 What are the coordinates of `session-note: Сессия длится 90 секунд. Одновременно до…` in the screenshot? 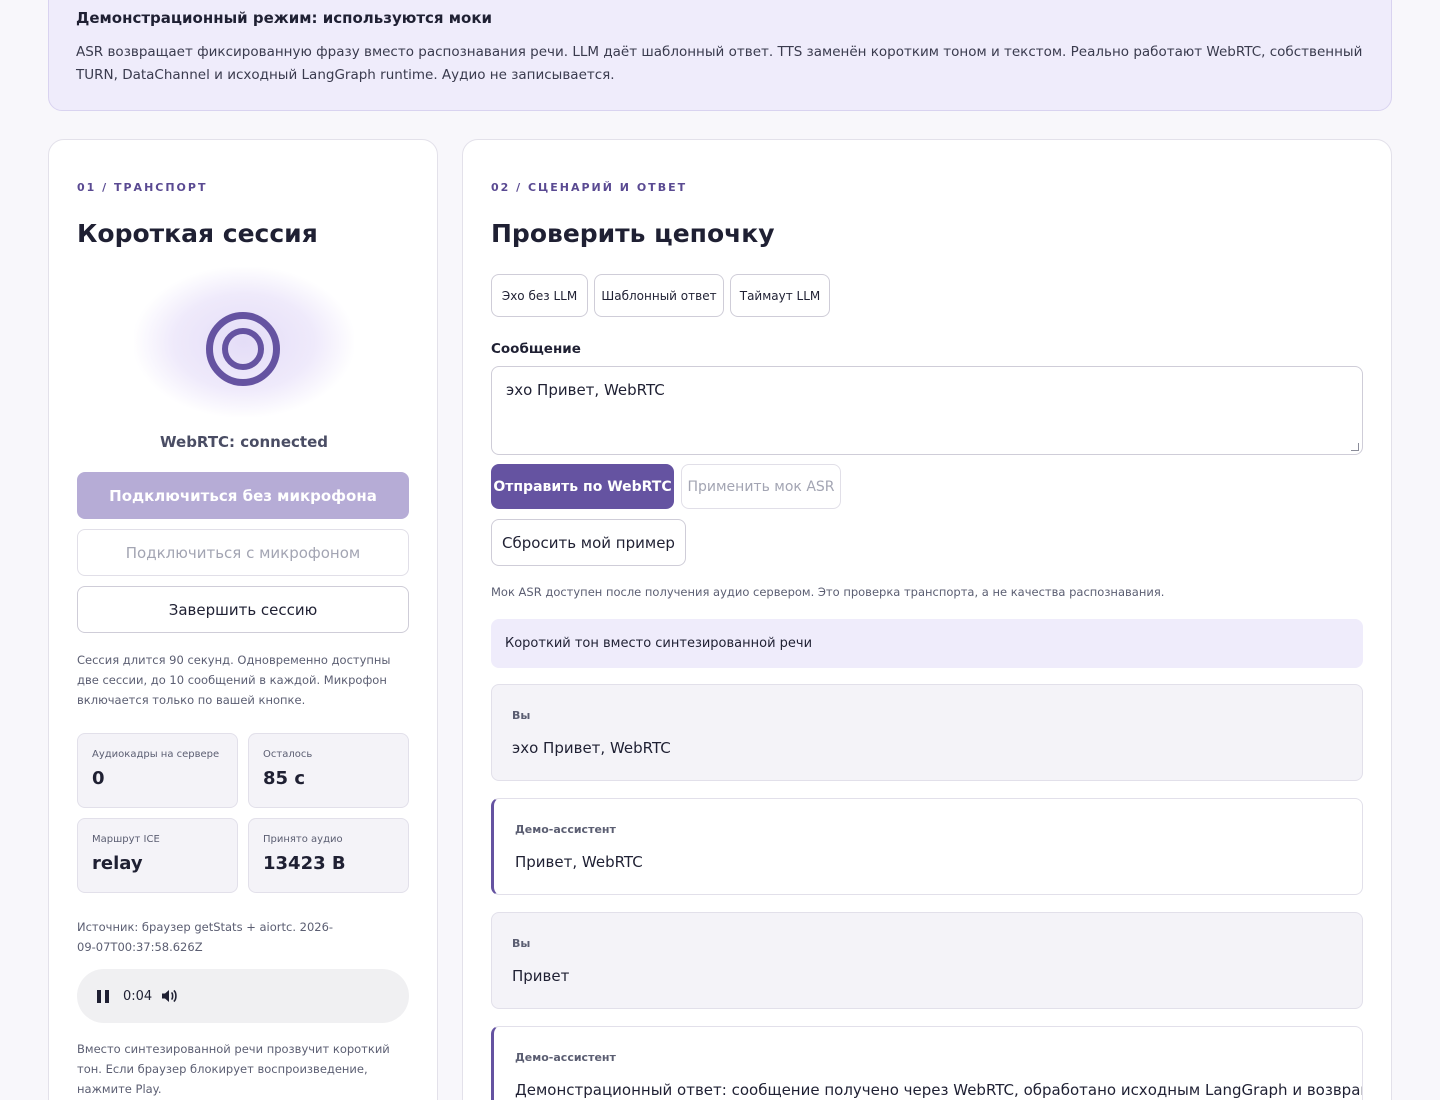 It's located at (234, 680).